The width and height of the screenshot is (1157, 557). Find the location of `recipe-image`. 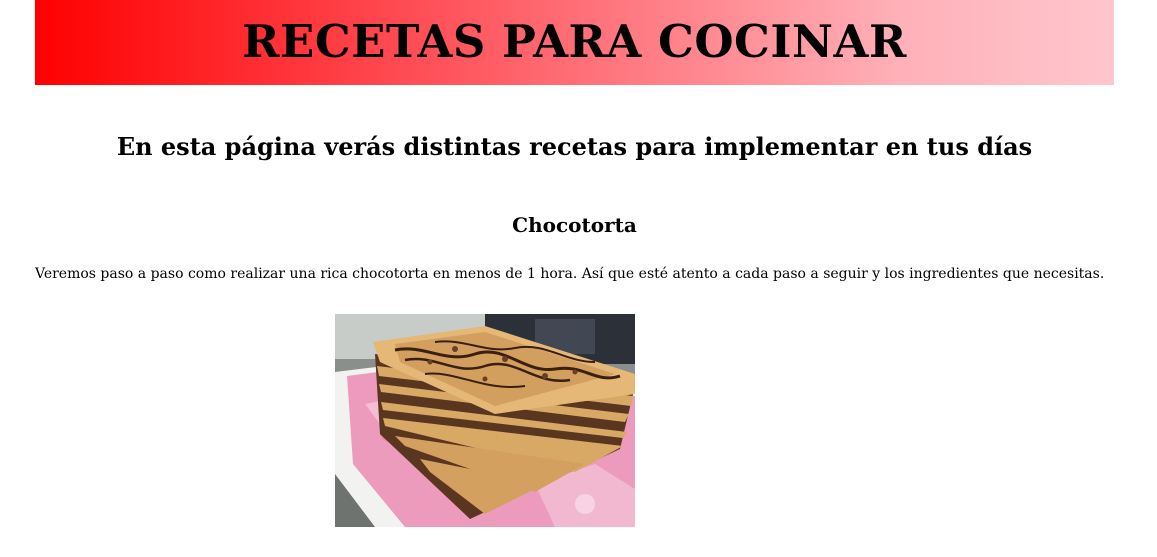

recipe-image is located at coordinates (485, 420).